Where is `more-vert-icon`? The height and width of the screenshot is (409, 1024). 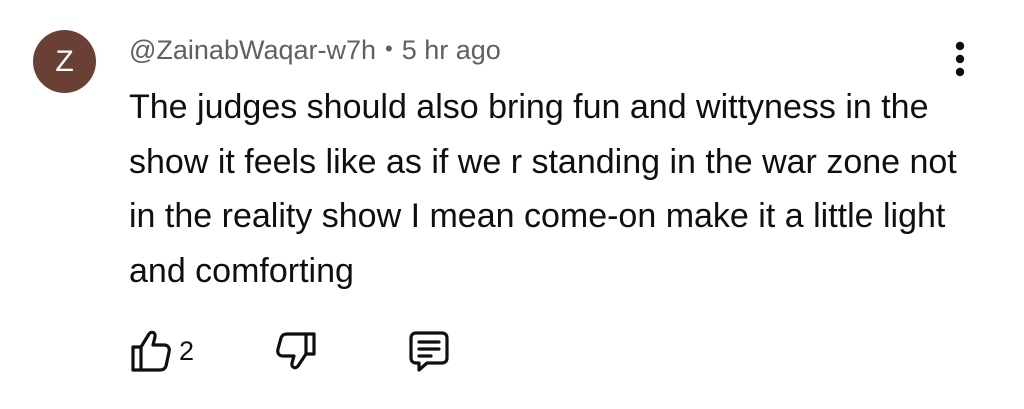
more-vert-icon is located at coordinates (960, 59).